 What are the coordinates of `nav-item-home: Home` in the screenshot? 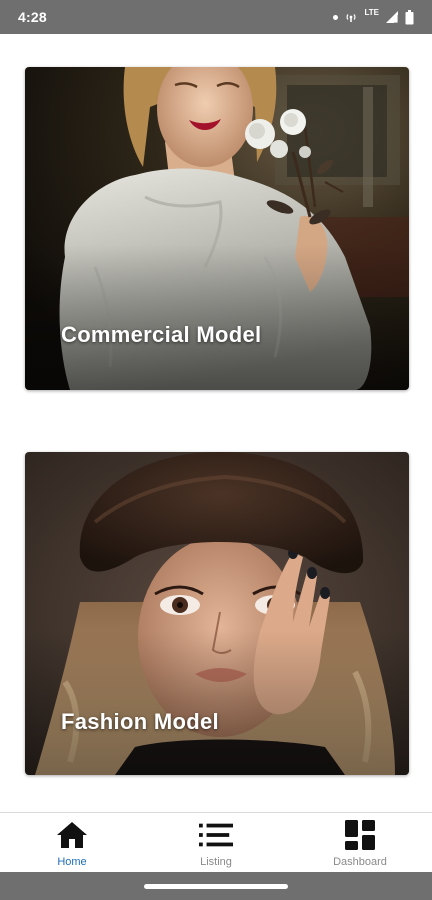 It's located at (72, 842).